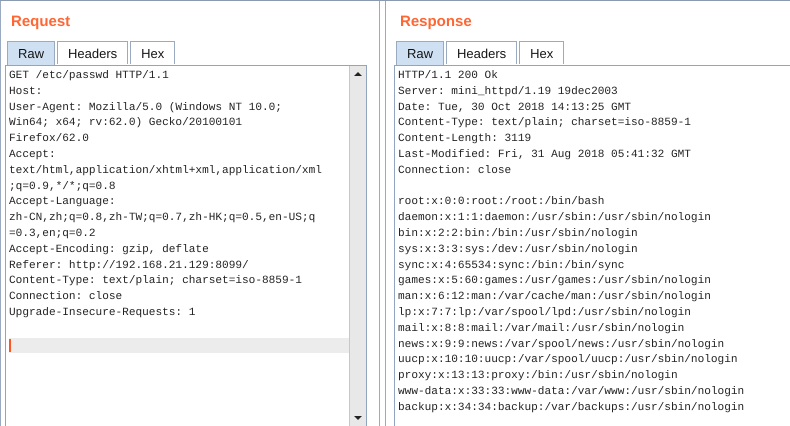  I want to click on code-line: =0.3,en;q=0.2, so click(53, 234).